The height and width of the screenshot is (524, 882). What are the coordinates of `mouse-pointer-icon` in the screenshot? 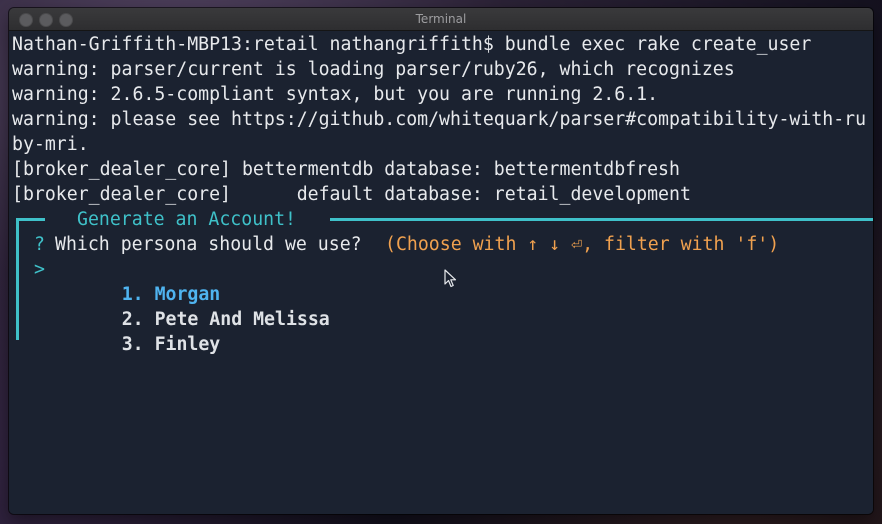 It's located at (450, 278).